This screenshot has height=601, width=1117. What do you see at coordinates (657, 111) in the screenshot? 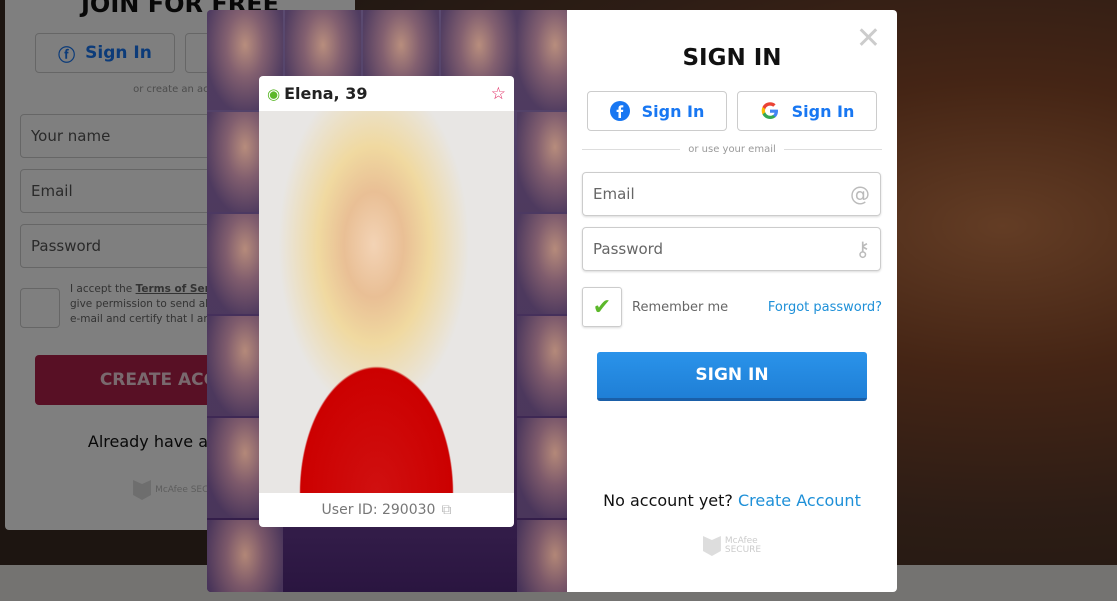
I see `facebook-signin-button: Sign In` at bounding box center [657, 111].